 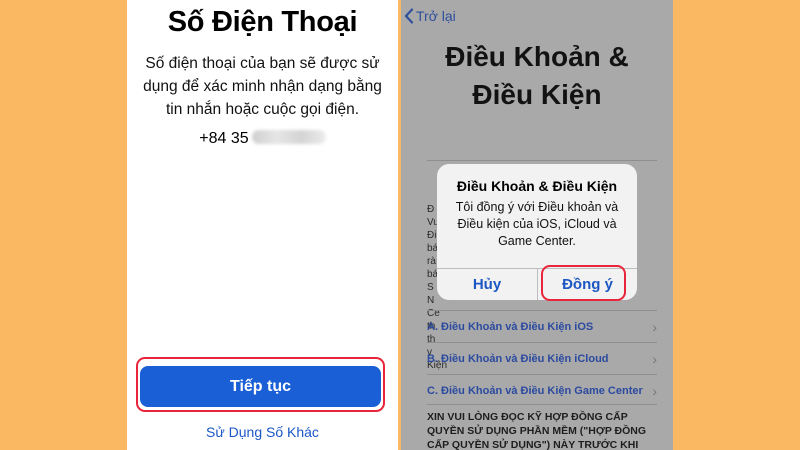 What do you see at coordinates (537, 186) in the screenshot?
I see `alert-title: Điều Khoản & Điều Kiện` at bounding box center [537, 186].